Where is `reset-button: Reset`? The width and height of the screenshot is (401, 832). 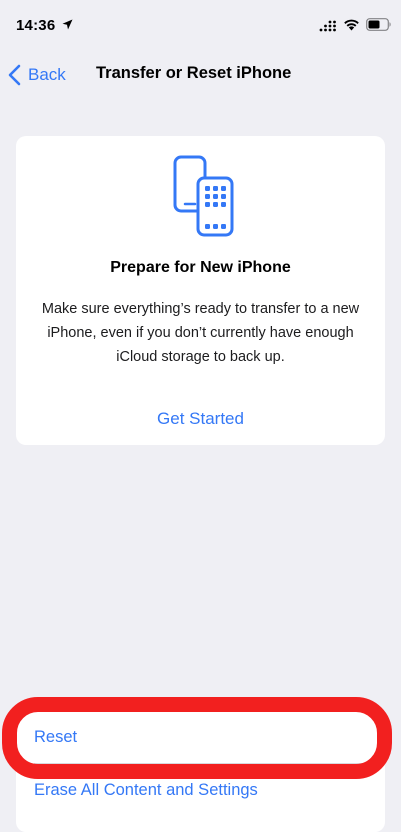
reset-button: Reset is located at coordinates (55, 737).